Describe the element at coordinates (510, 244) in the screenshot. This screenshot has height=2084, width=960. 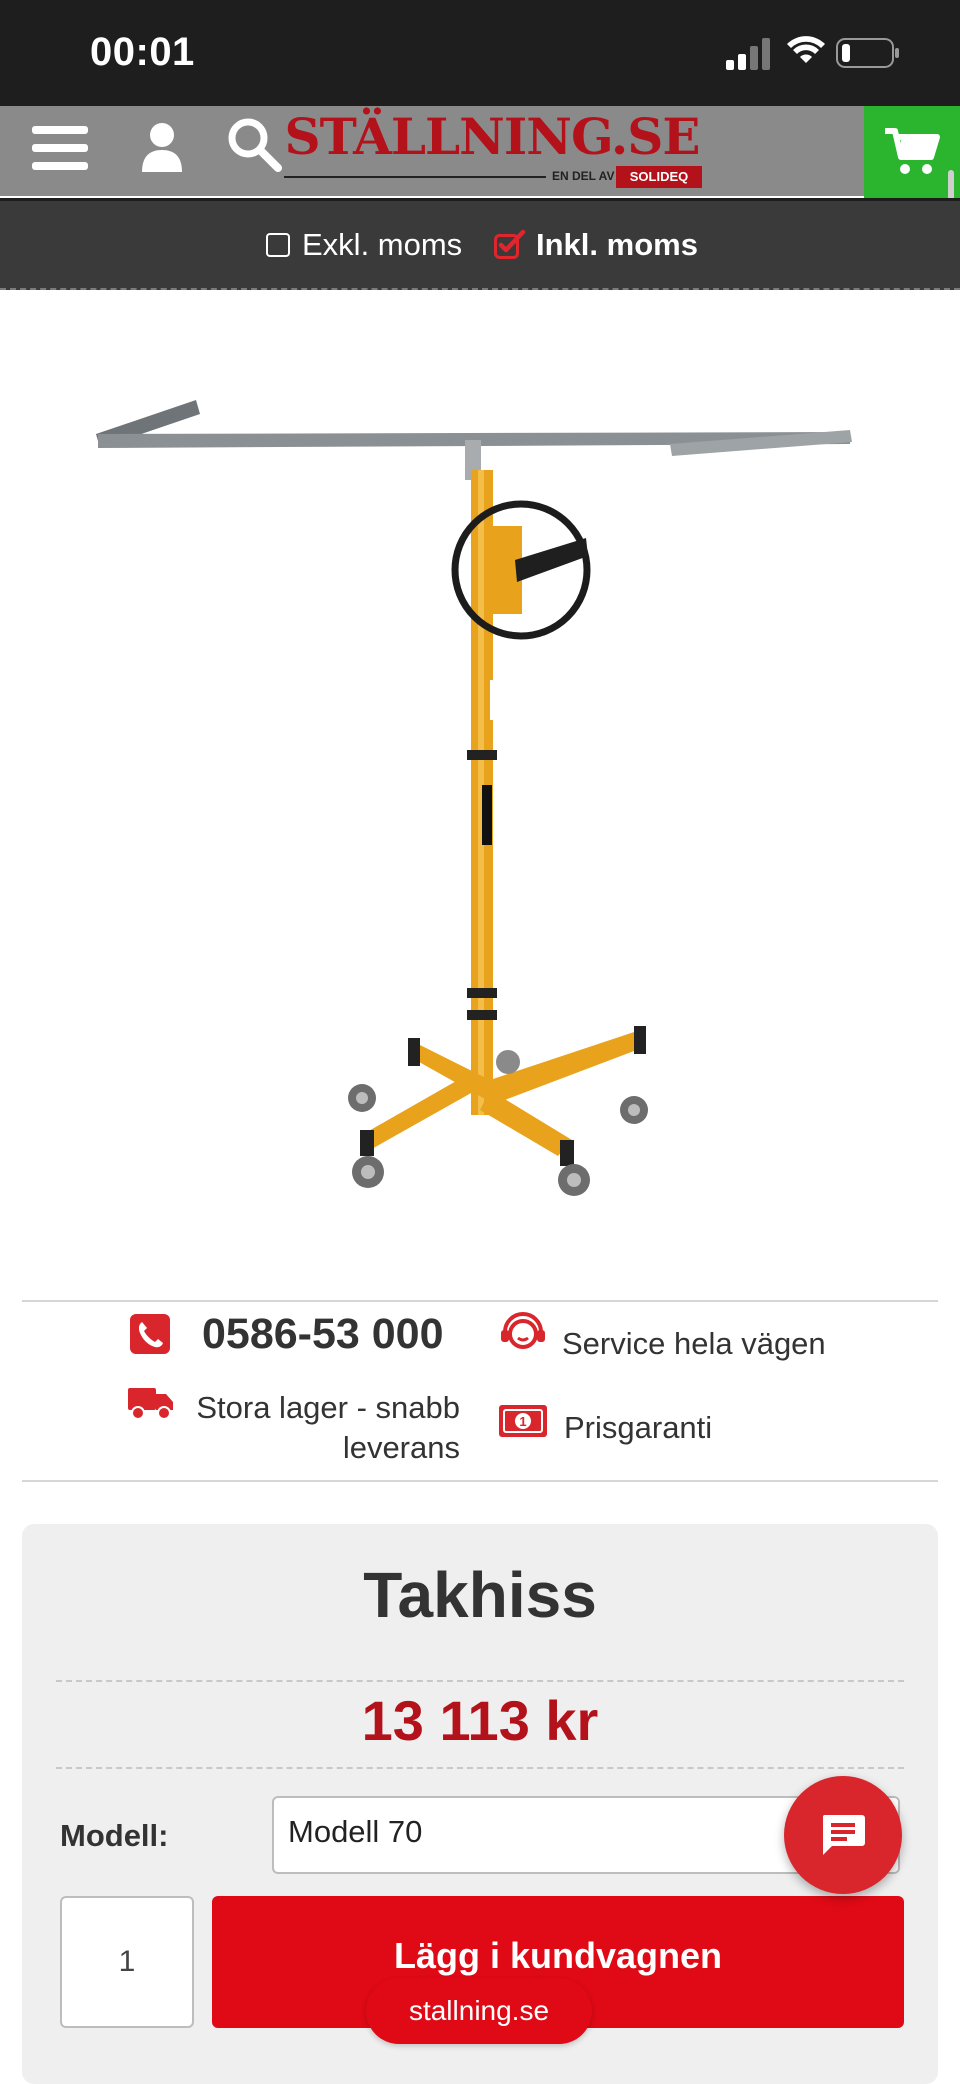
I see `checkbox-checked-icon` at that location.